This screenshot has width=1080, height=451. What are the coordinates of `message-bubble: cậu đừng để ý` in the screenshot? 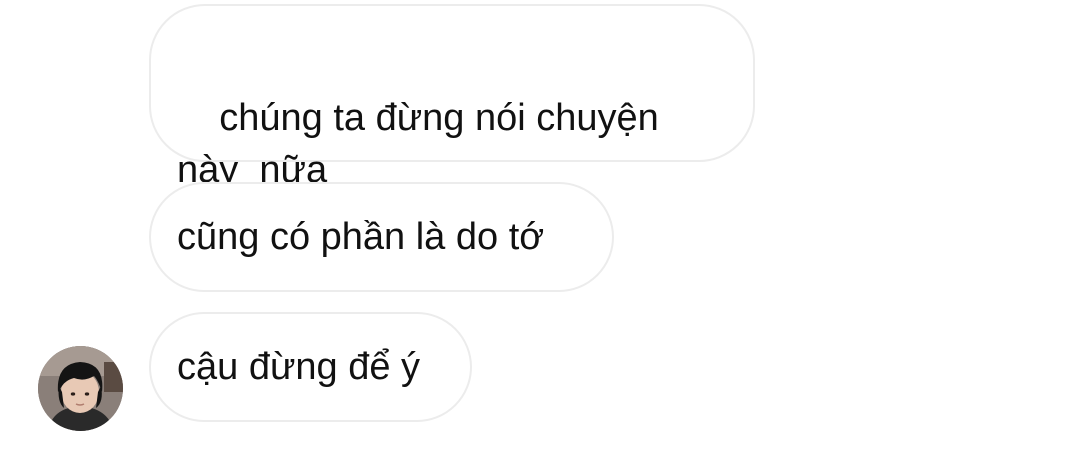 It's located at (310, 367).